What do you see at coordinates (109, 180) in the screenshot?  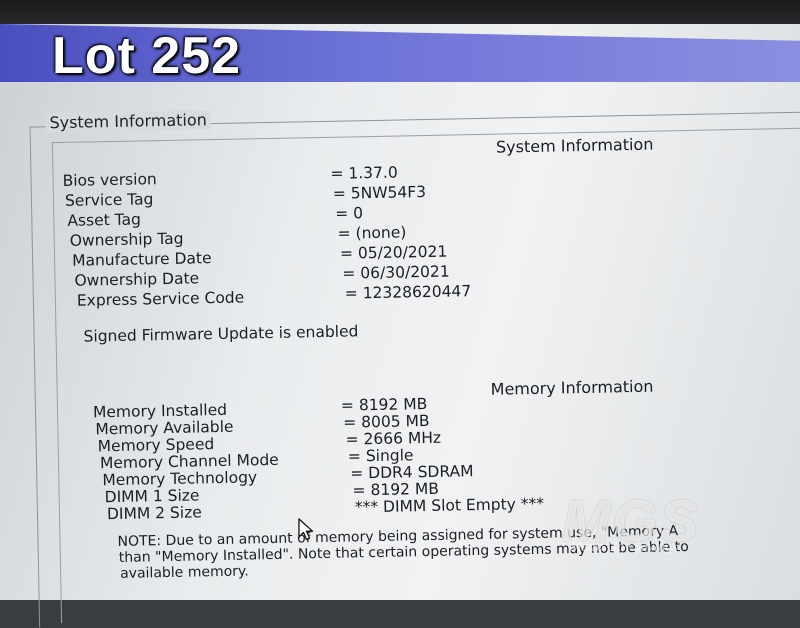 I see `bios-version-label: Bios version` at bounding box center [109, 180].